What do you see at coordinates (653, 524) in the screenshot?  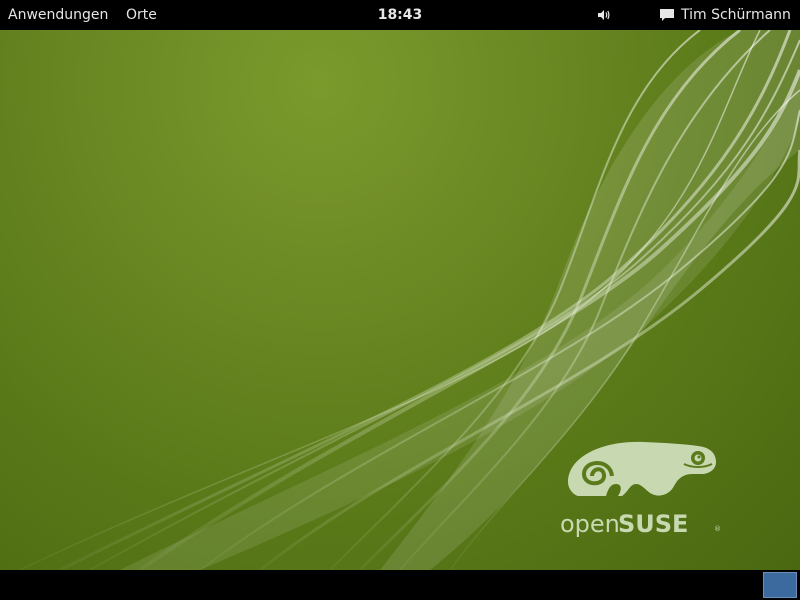 I see `logo-text-suse: SUSE` at bounding box center [653, 524].